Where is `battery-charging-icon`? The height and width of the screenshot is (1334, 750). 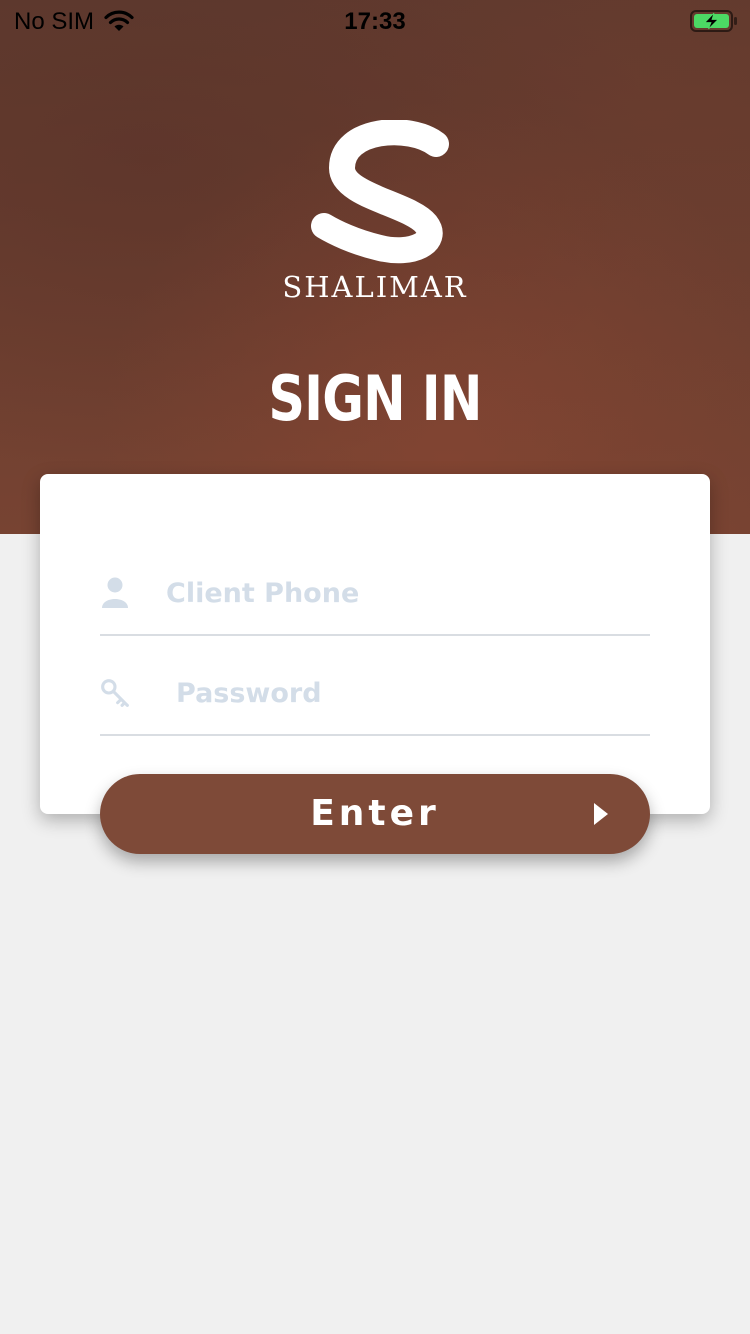
battery-charging-icon is located at coordinates (713, 21).